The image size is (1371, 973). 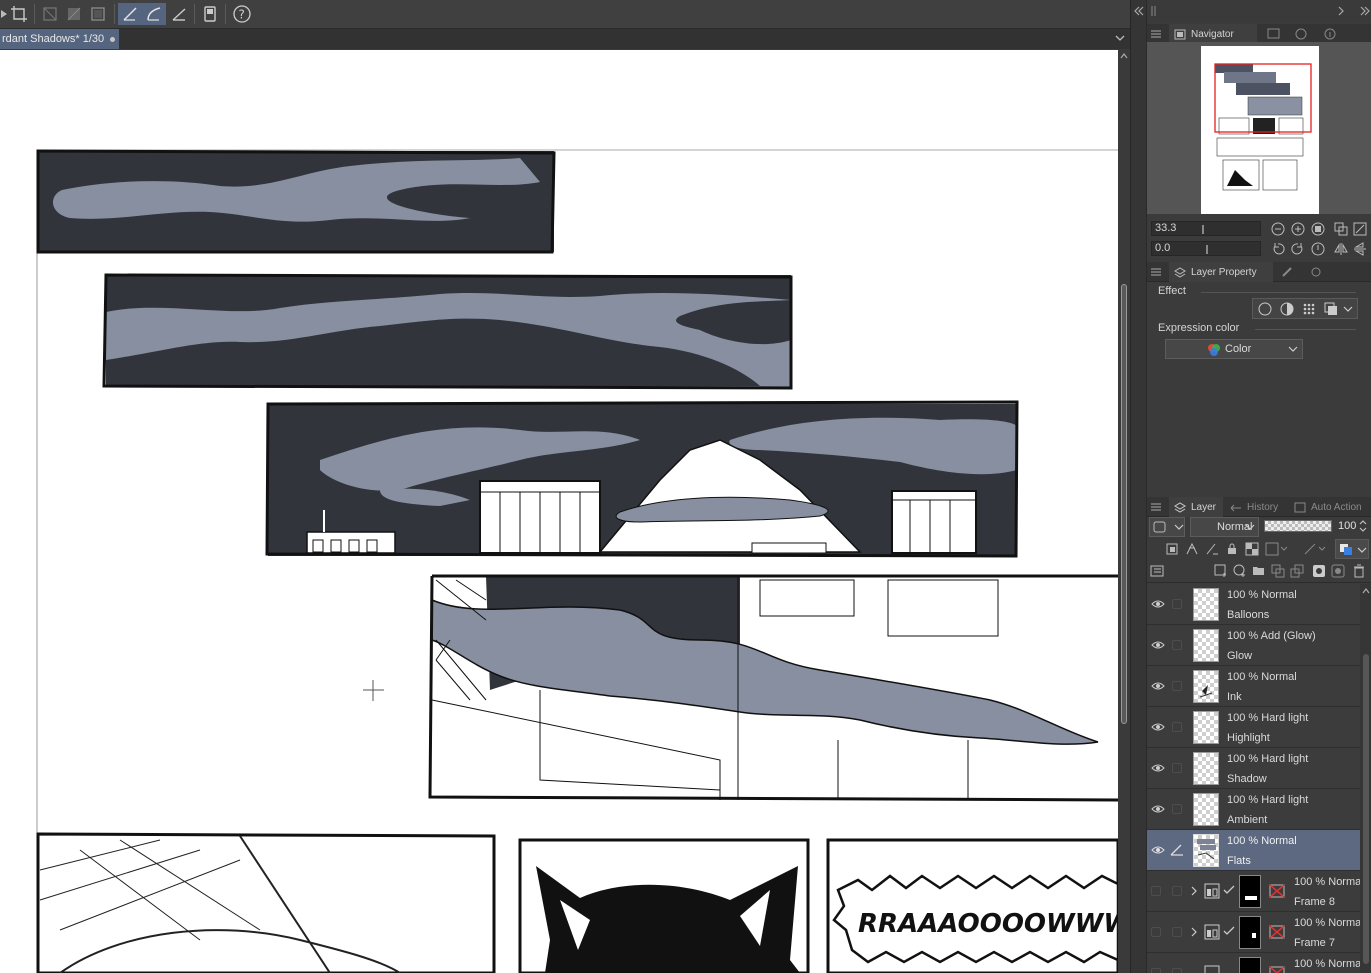 I want to click on zoom-out-icon, so click(x=1278, y=229).